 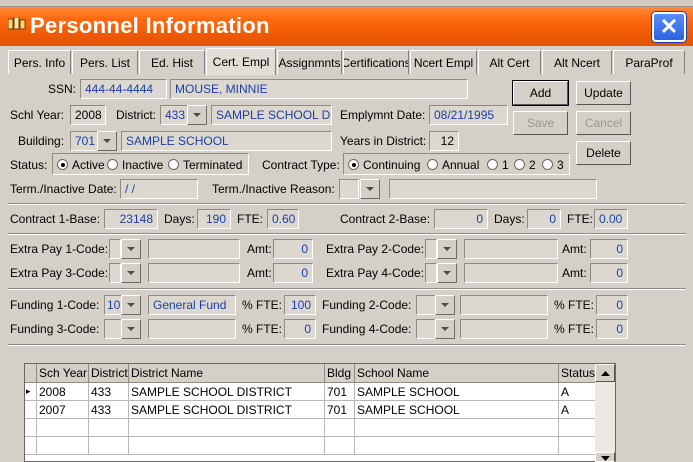 What do you see at coordinates (511, 249) in the screenshot?
I see `extra-pay2-desc` at bounding box center [511, 249].